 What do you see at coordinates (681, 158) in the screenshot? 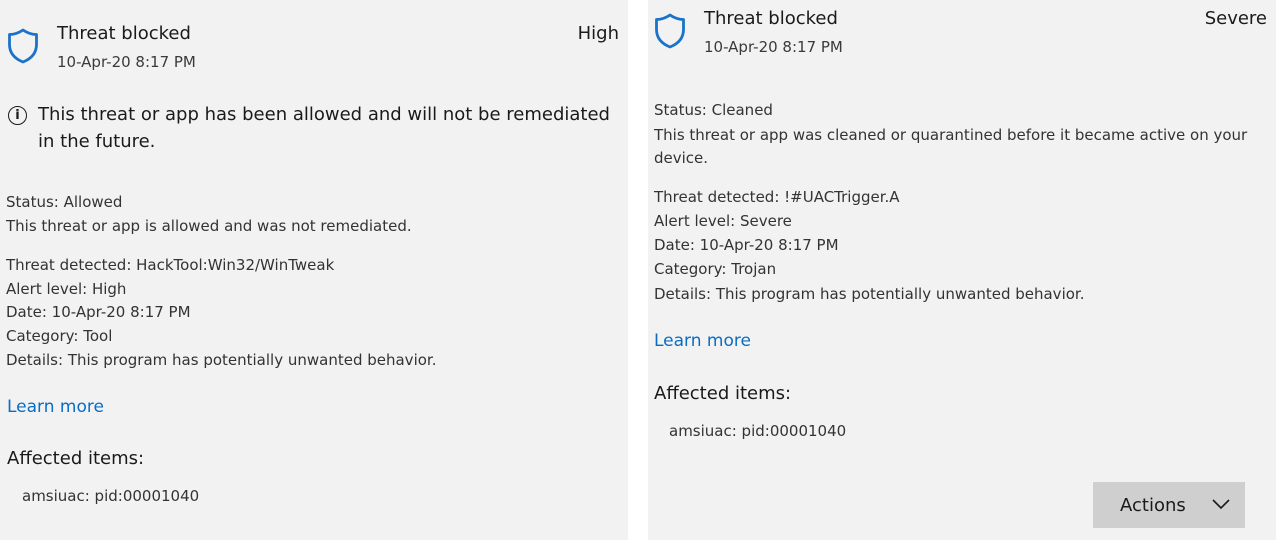
I see `status-description-line-2: device.` at bounding box center [681, 158].